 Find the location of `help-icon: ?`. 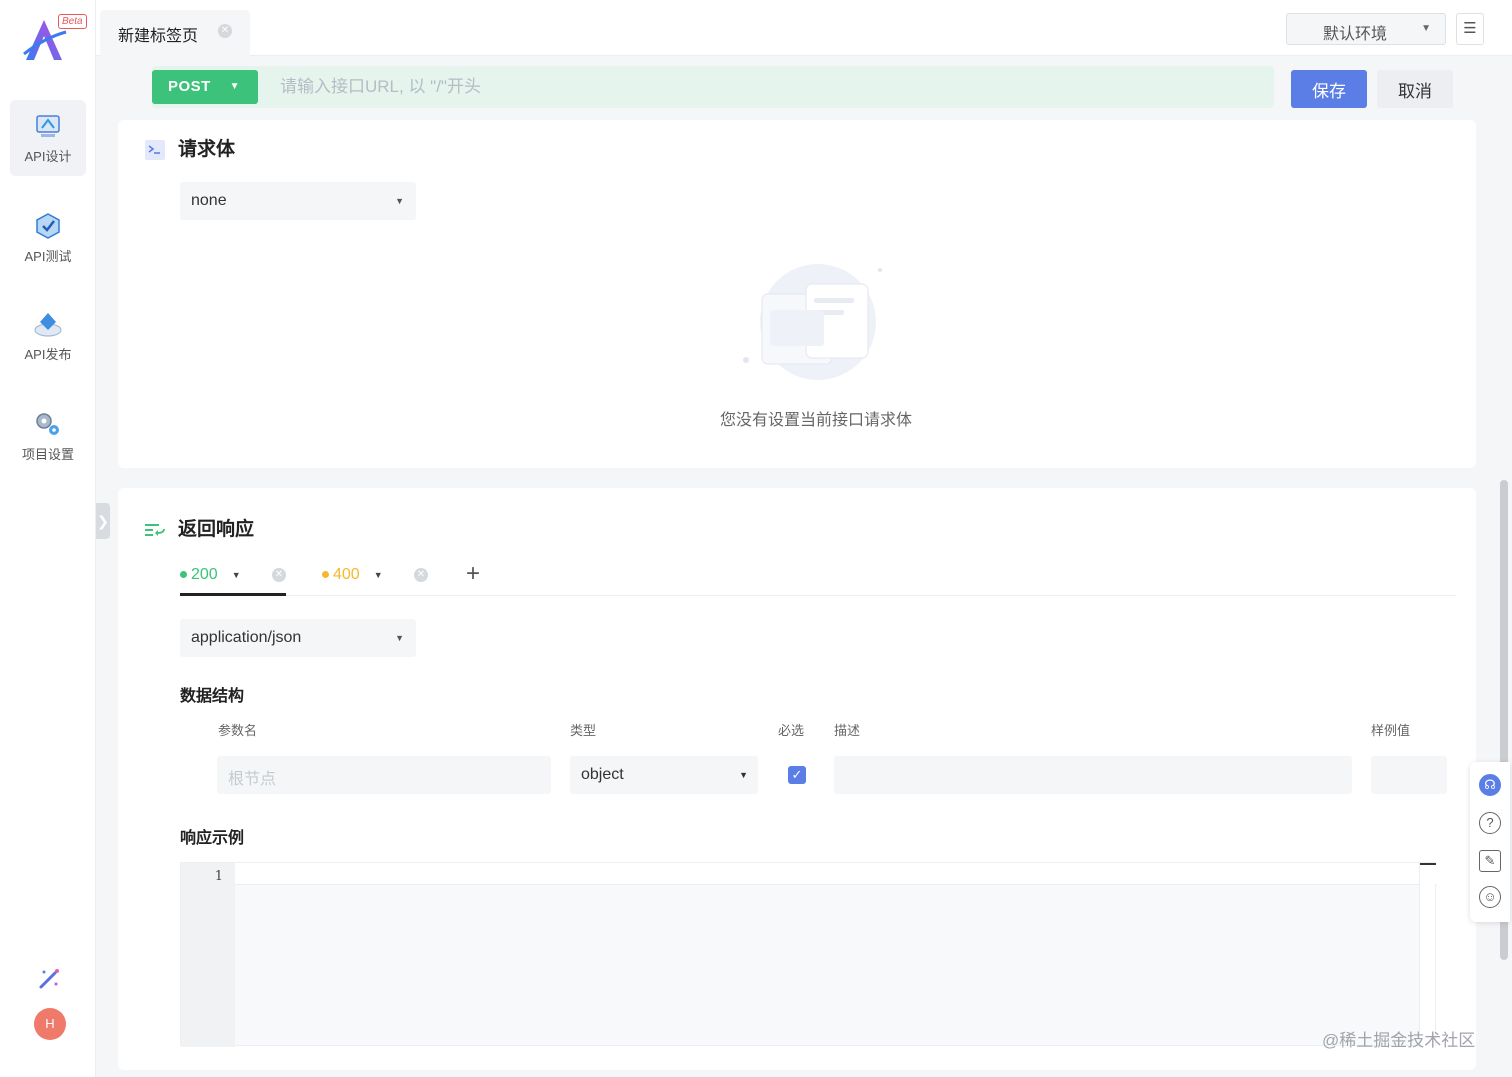

help-icon: ? is located at coordinates (1490, 823).